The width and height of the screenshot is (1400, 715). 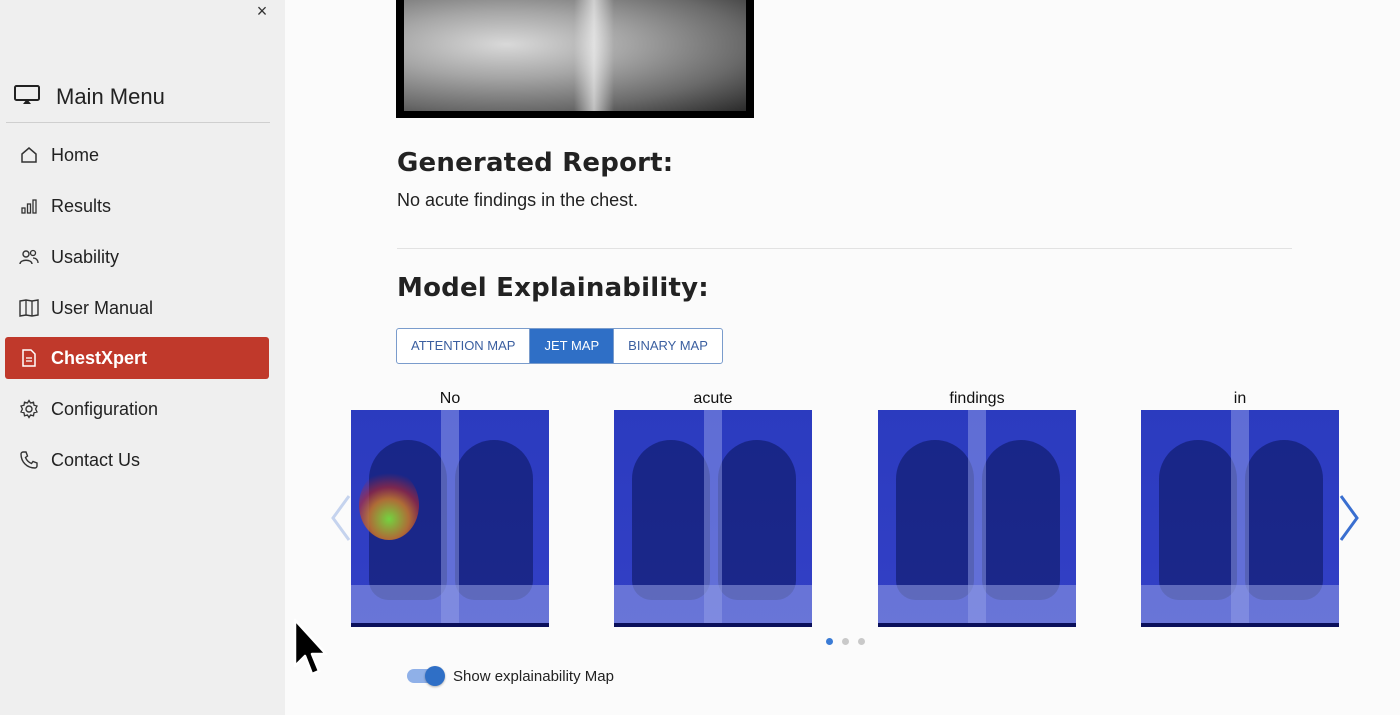 What do you see at coordinates (713, 398) in the screenshot?
I see `card-word: acute` at bounding box center [713, 398].